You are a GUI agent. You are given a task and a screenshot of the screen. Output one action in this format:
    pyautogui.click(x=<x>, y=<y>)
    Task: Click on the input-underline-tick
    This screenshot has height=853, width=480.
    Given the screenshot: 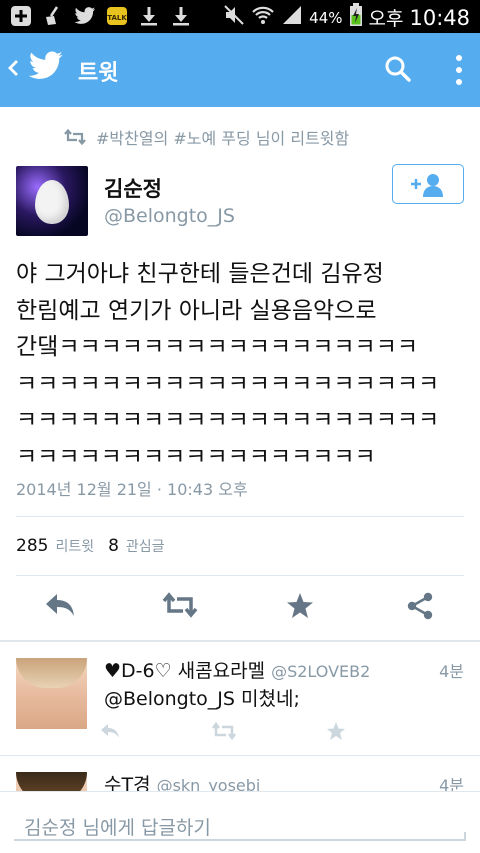 What is the action you would take?
    pyautogui.click(x=465, y=836)
    